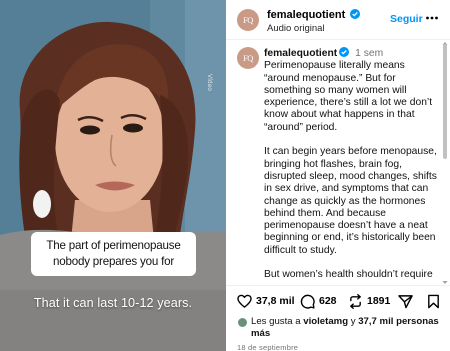  I want to click on save-button, so click(433, 301).